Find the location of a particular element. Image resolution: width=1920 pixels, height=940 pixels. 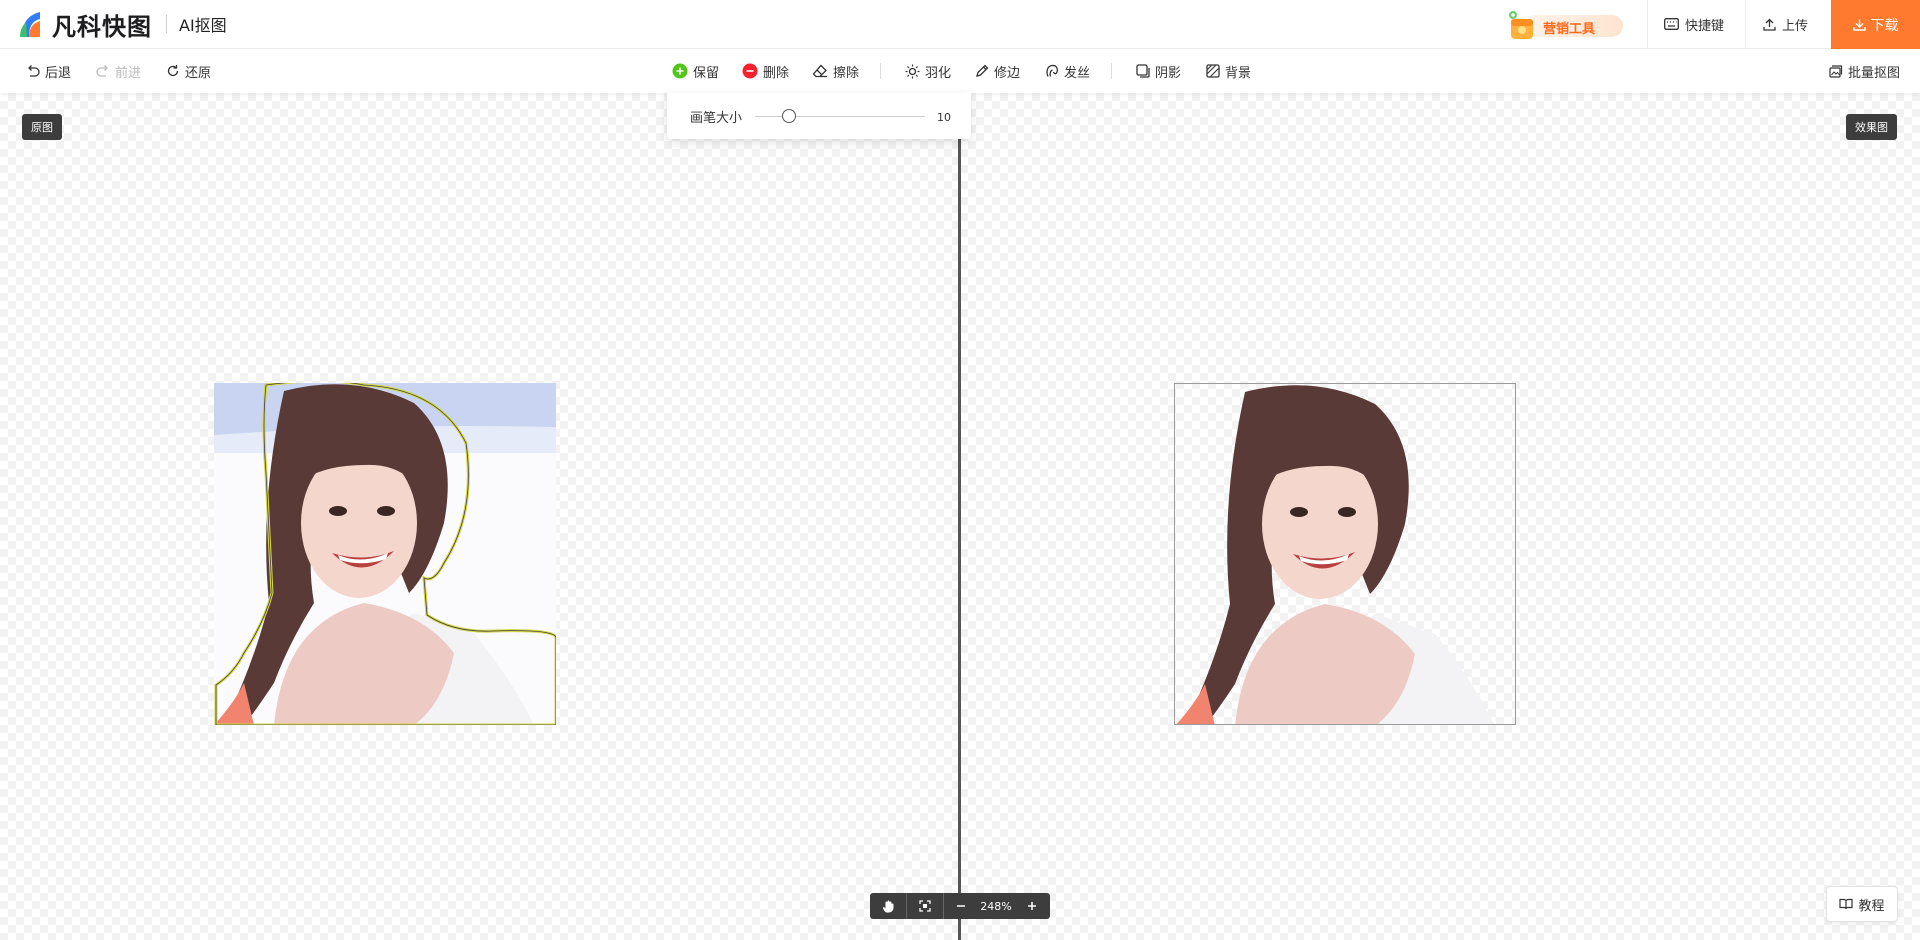

pen-icon is located at coordinates (982, 70).